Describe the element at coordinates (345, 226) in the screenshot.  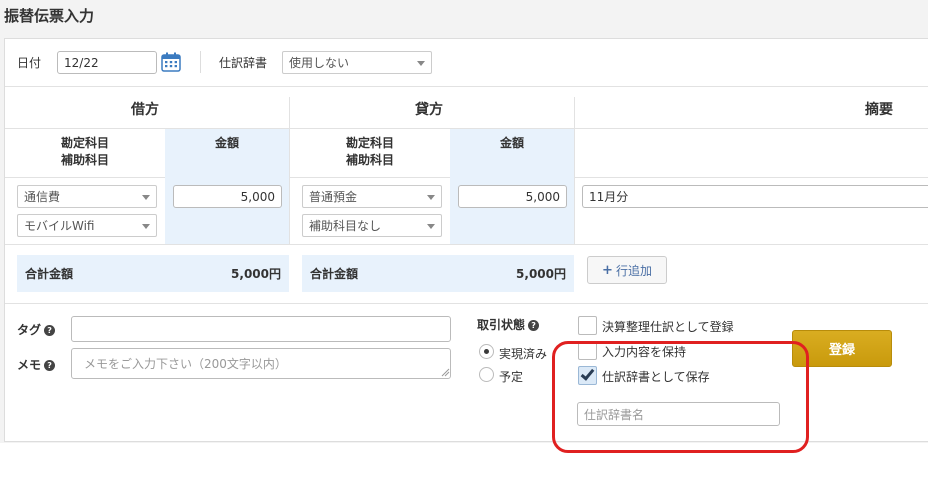
I see `credit-sub-account-value: 補助科目なし` at that location.